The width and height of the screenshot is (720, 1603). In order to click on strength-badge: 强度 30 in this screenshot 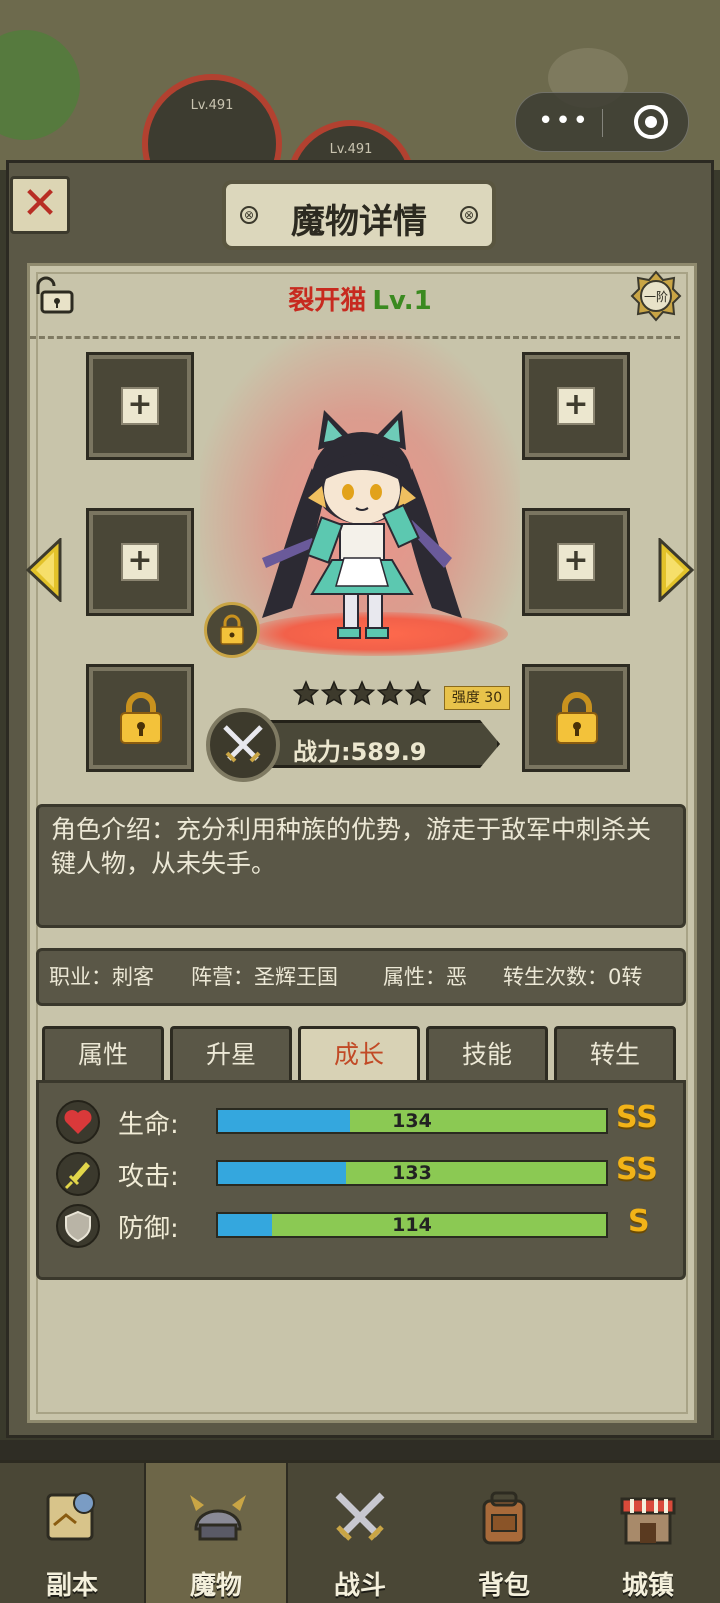, I will do `click(477, 698)`.